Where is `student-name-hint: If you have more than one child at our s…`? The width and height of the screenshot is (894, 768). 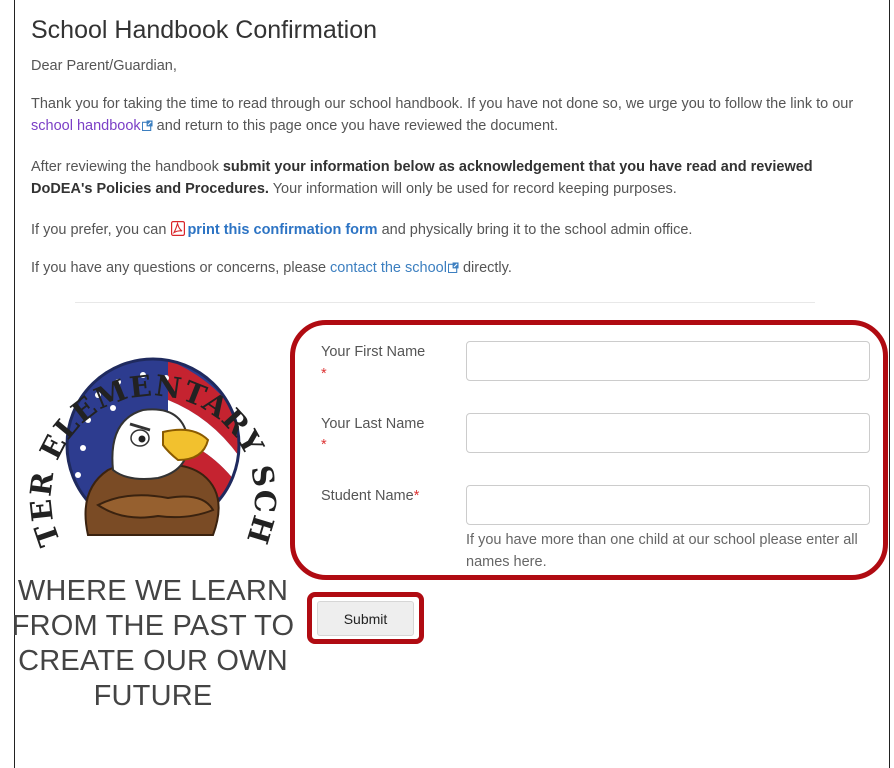 student-name-hint: If you have more than one child at our s… is located at coordinates (662, 551).